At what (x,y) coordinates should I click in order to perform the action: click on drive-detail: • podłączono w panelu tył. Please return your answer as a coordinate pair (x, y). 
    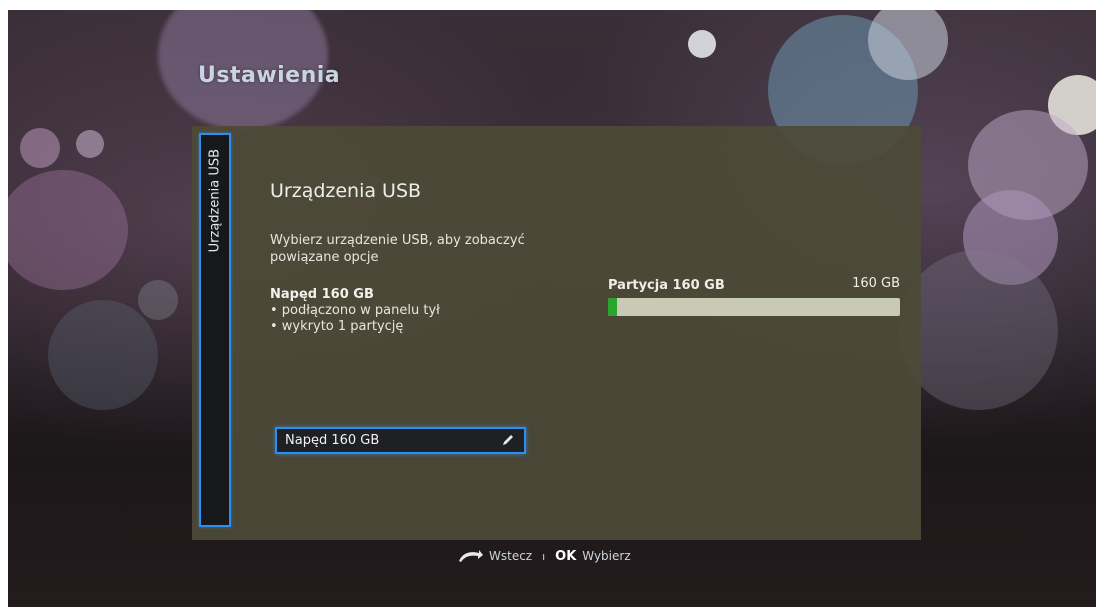
    Looking at the image, I should click on (355, 310).